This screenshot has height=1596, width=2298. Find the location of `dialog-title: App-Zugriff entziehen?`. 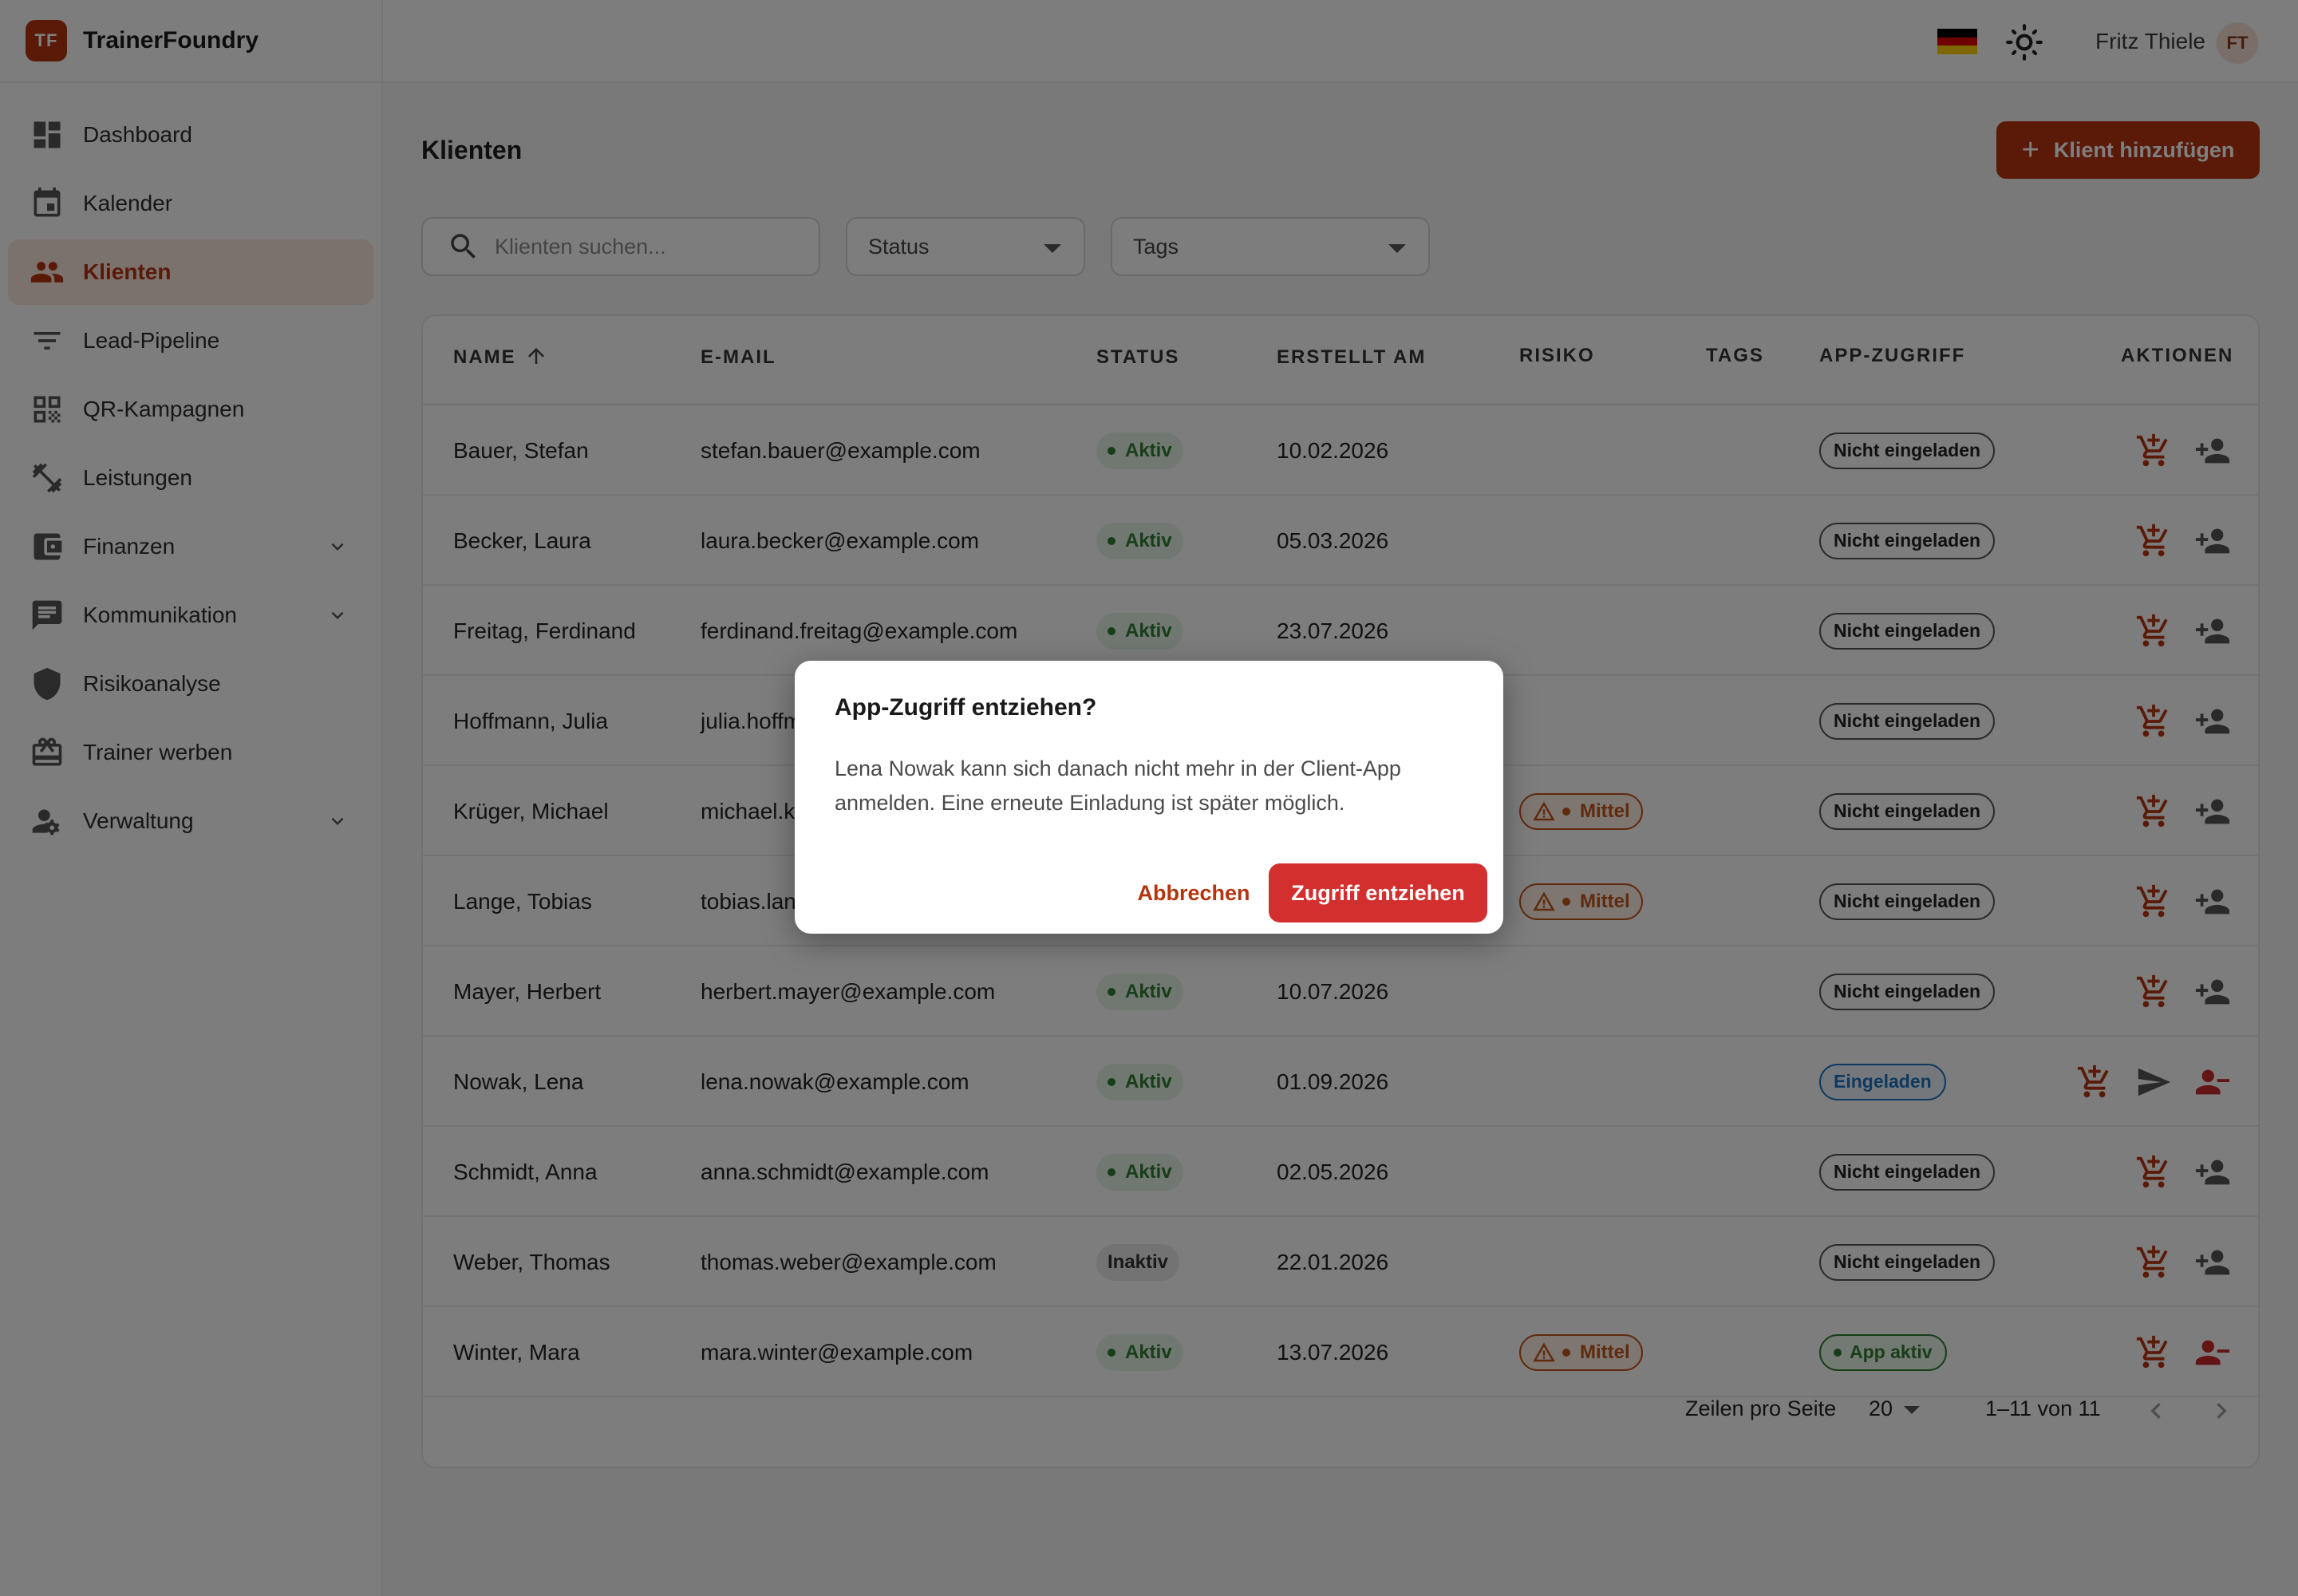

dialog-title: App-Zugriff entziehen? is located at coordinates (966, 707).